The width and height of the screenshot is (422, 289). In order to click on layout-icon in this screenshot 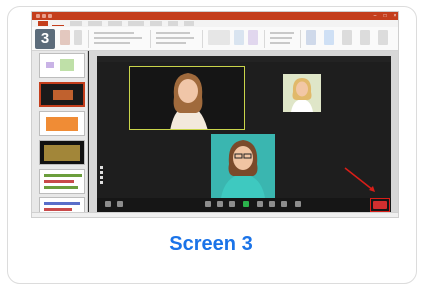, I will do `click(78, 37)`.